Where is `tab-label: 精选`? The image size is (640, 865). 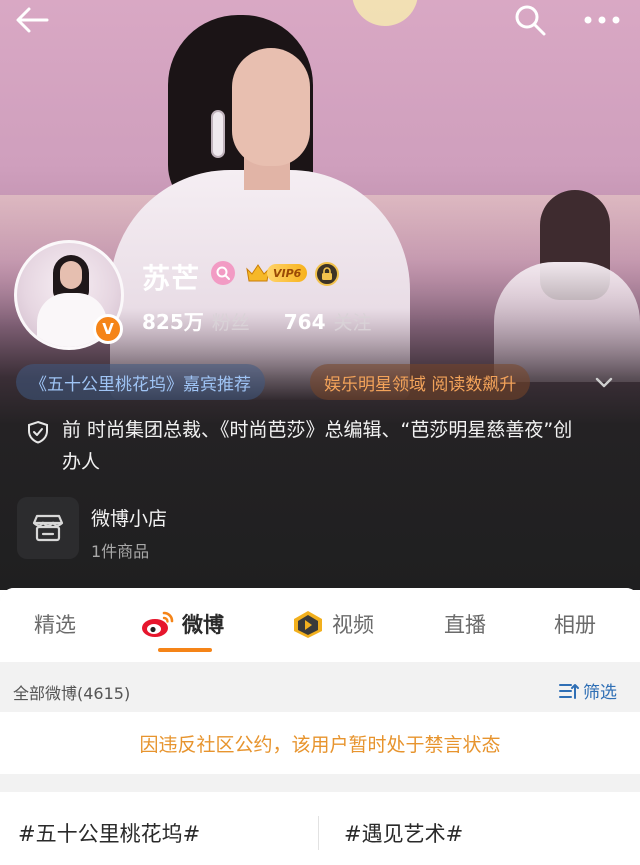
tab-label: 精选 is located at coordinates (55, 625).